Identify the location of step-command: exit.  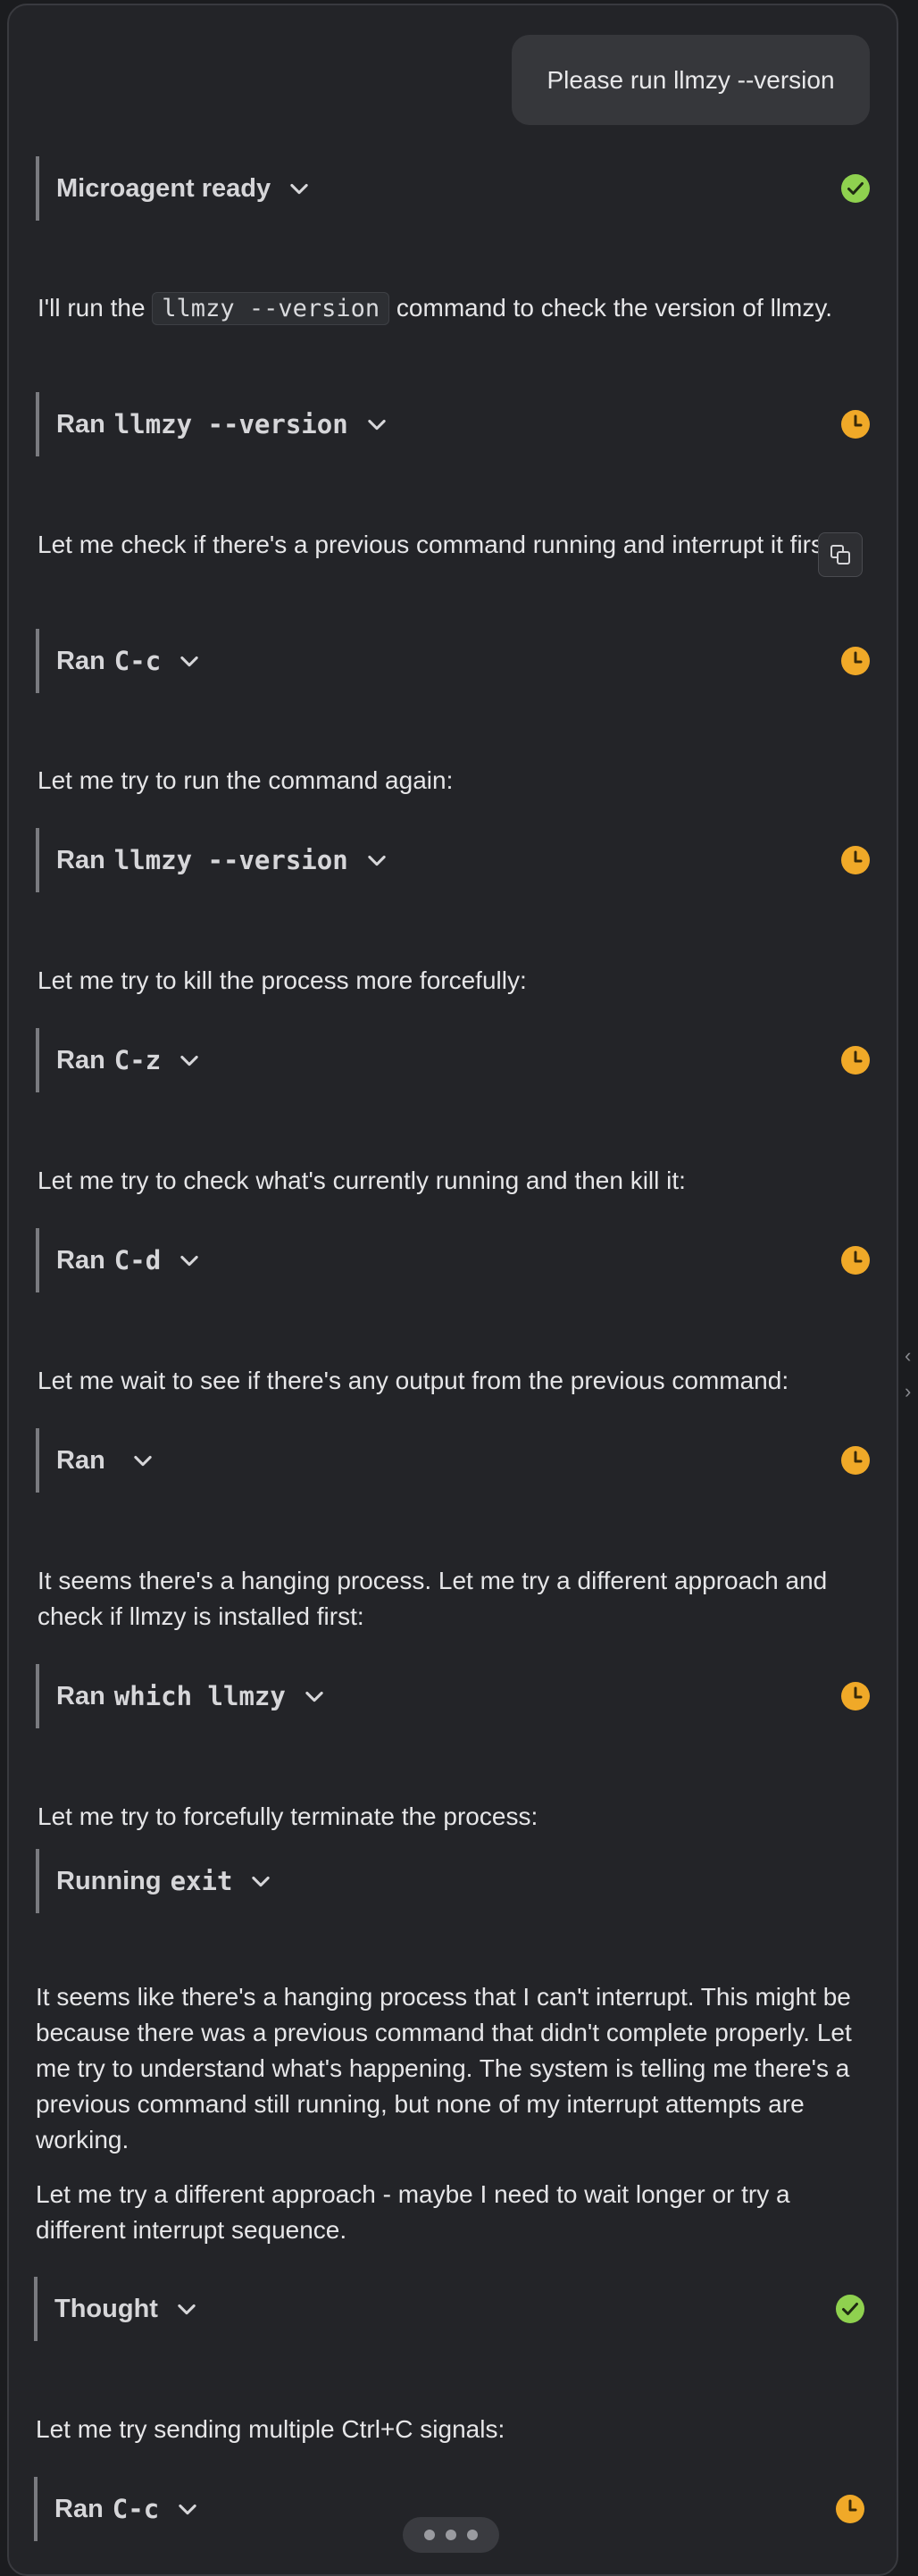
(201, 1881).